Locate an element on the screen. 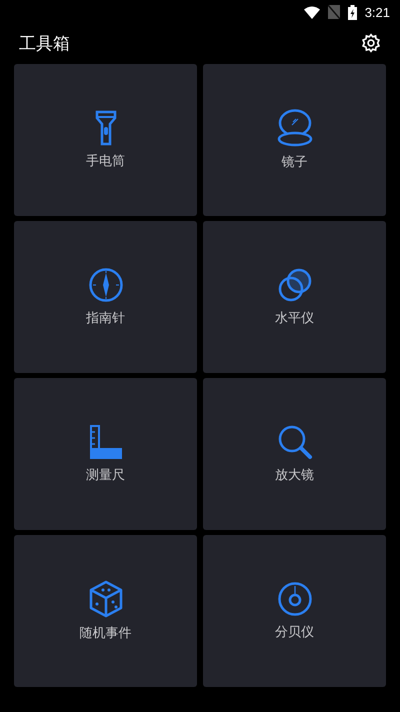 The height and width of the screenshot is (712, 400). tool-tile: 测量尺 is located at coordinates (105, 454).